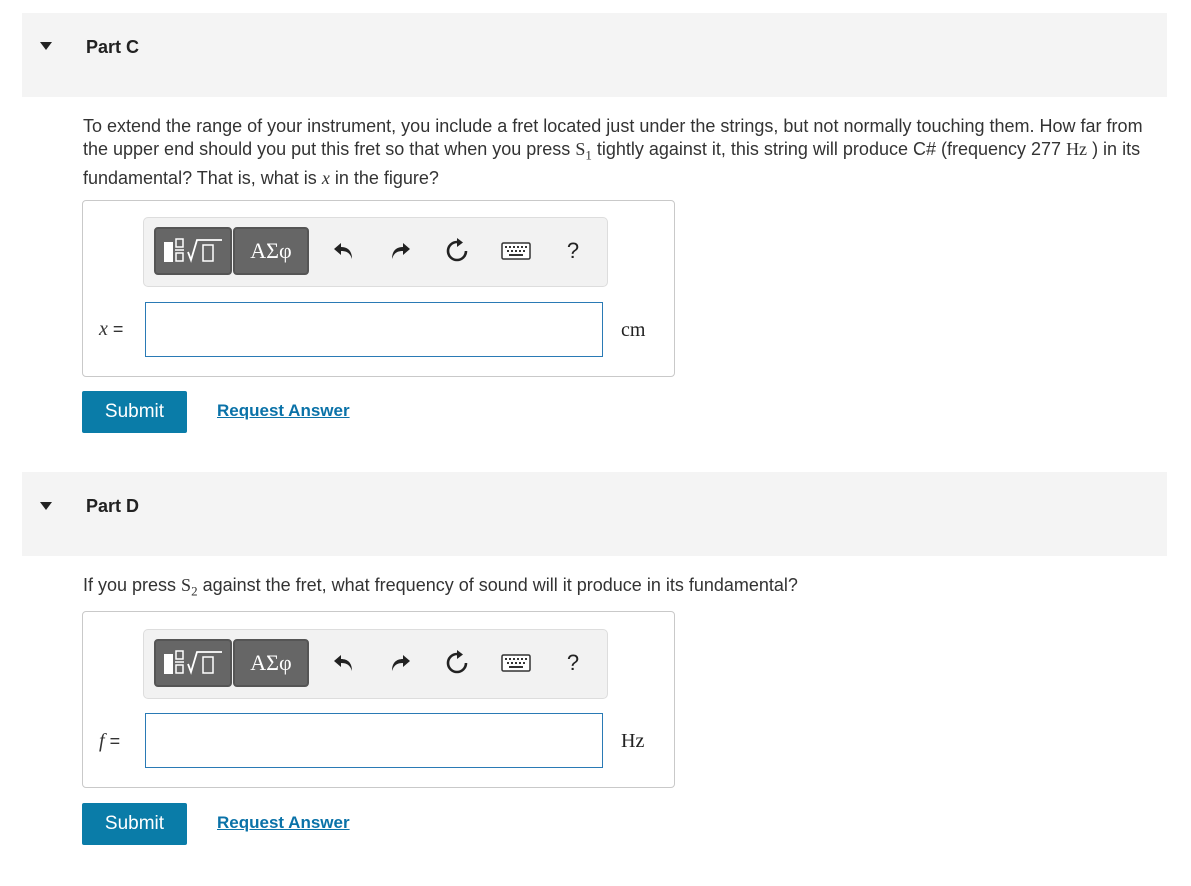 Image resolution: width=1191 pixels, height=886 pixels. I want to click on part-d-unit: Hz, so click(633, 741).